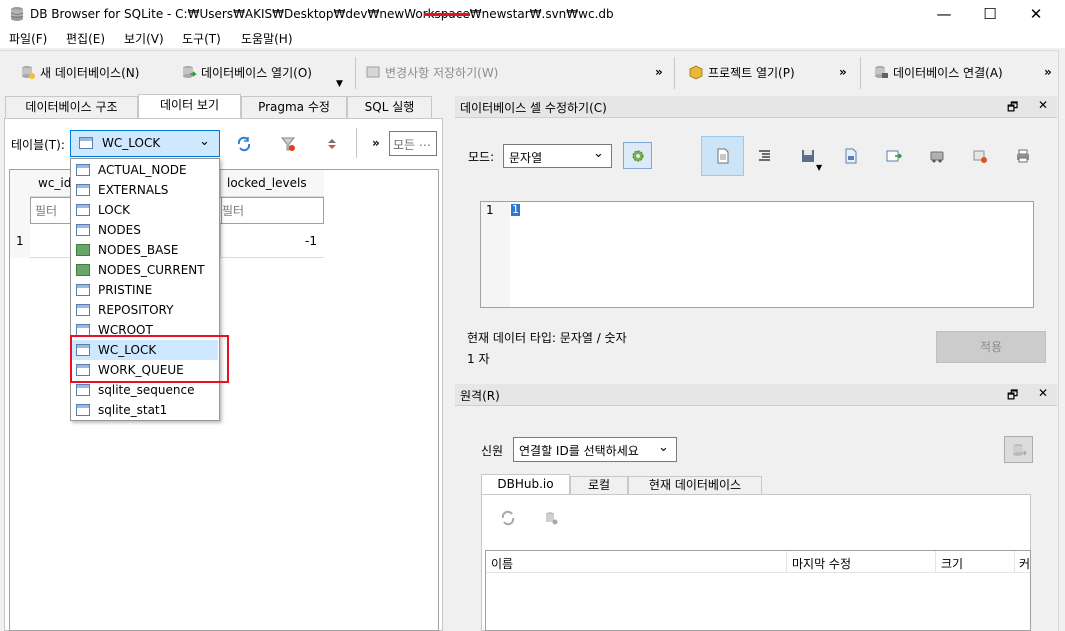 The image size is (1065, 631). Describe the element at coordinates (201, 38) in the screenshot. I see `menu-tools: 도구(T)` at that location.